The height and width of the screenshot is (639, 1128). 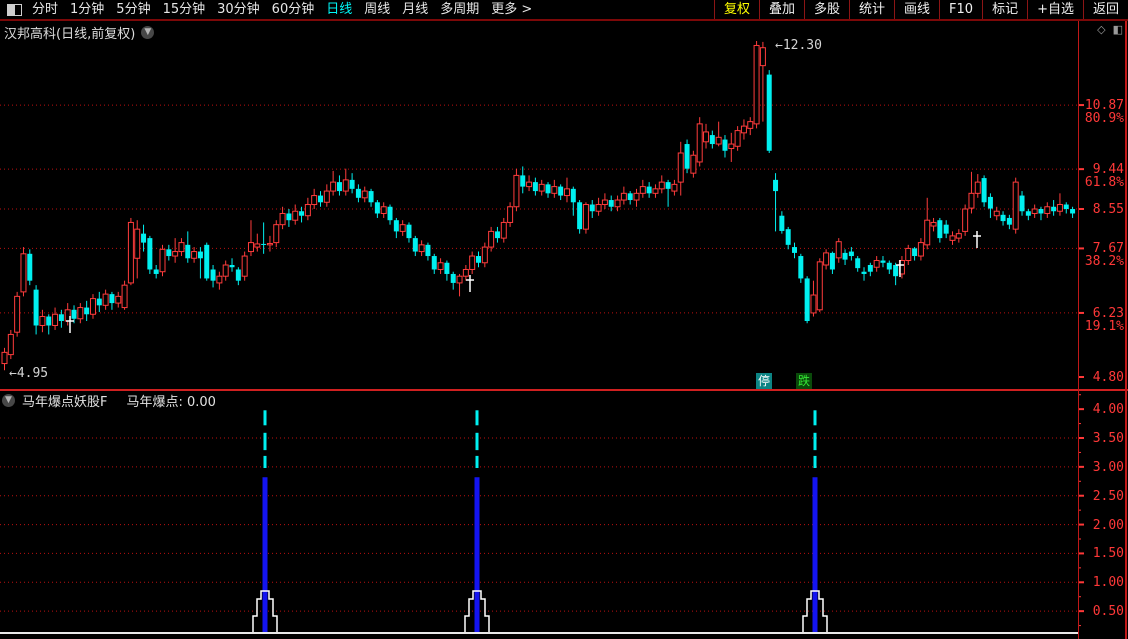 What do you see at coordinates (1104, 262) in the screenshot?
I see `main-axis-pct-3: 38.2%` at bounding box center [1104, 262].